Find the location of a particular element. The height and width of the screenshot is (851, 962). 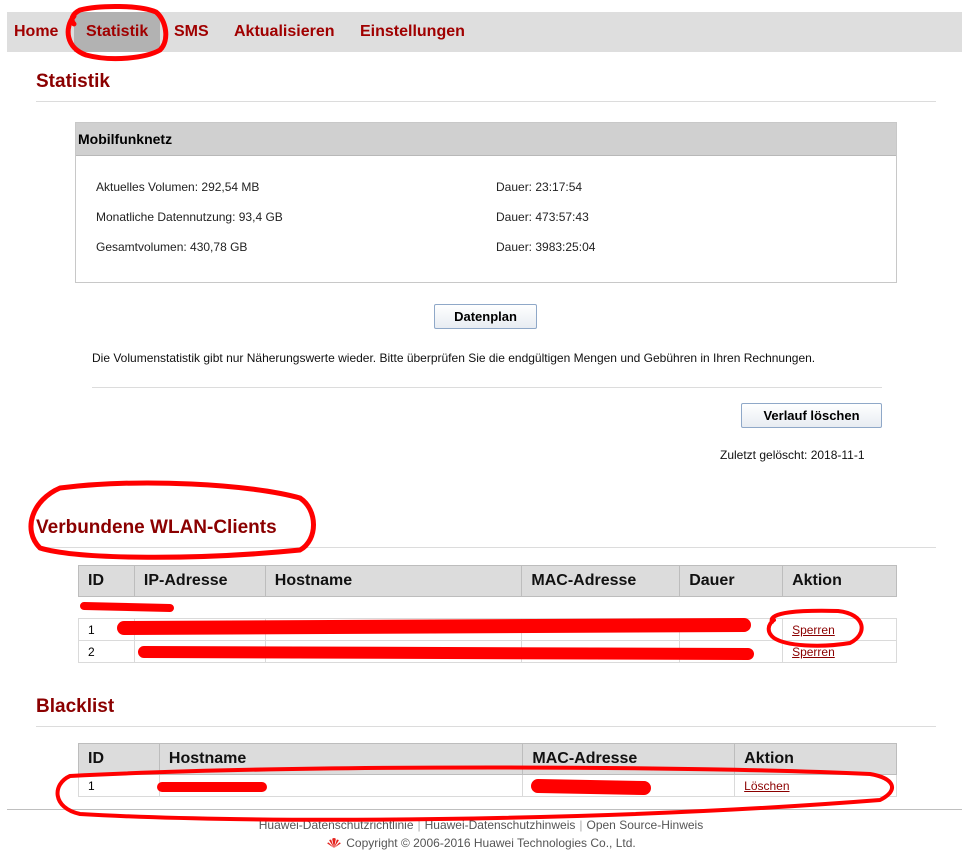

total-volume: Gesamtvolumen: 430,78 GB is located at coordinates (172, 247).